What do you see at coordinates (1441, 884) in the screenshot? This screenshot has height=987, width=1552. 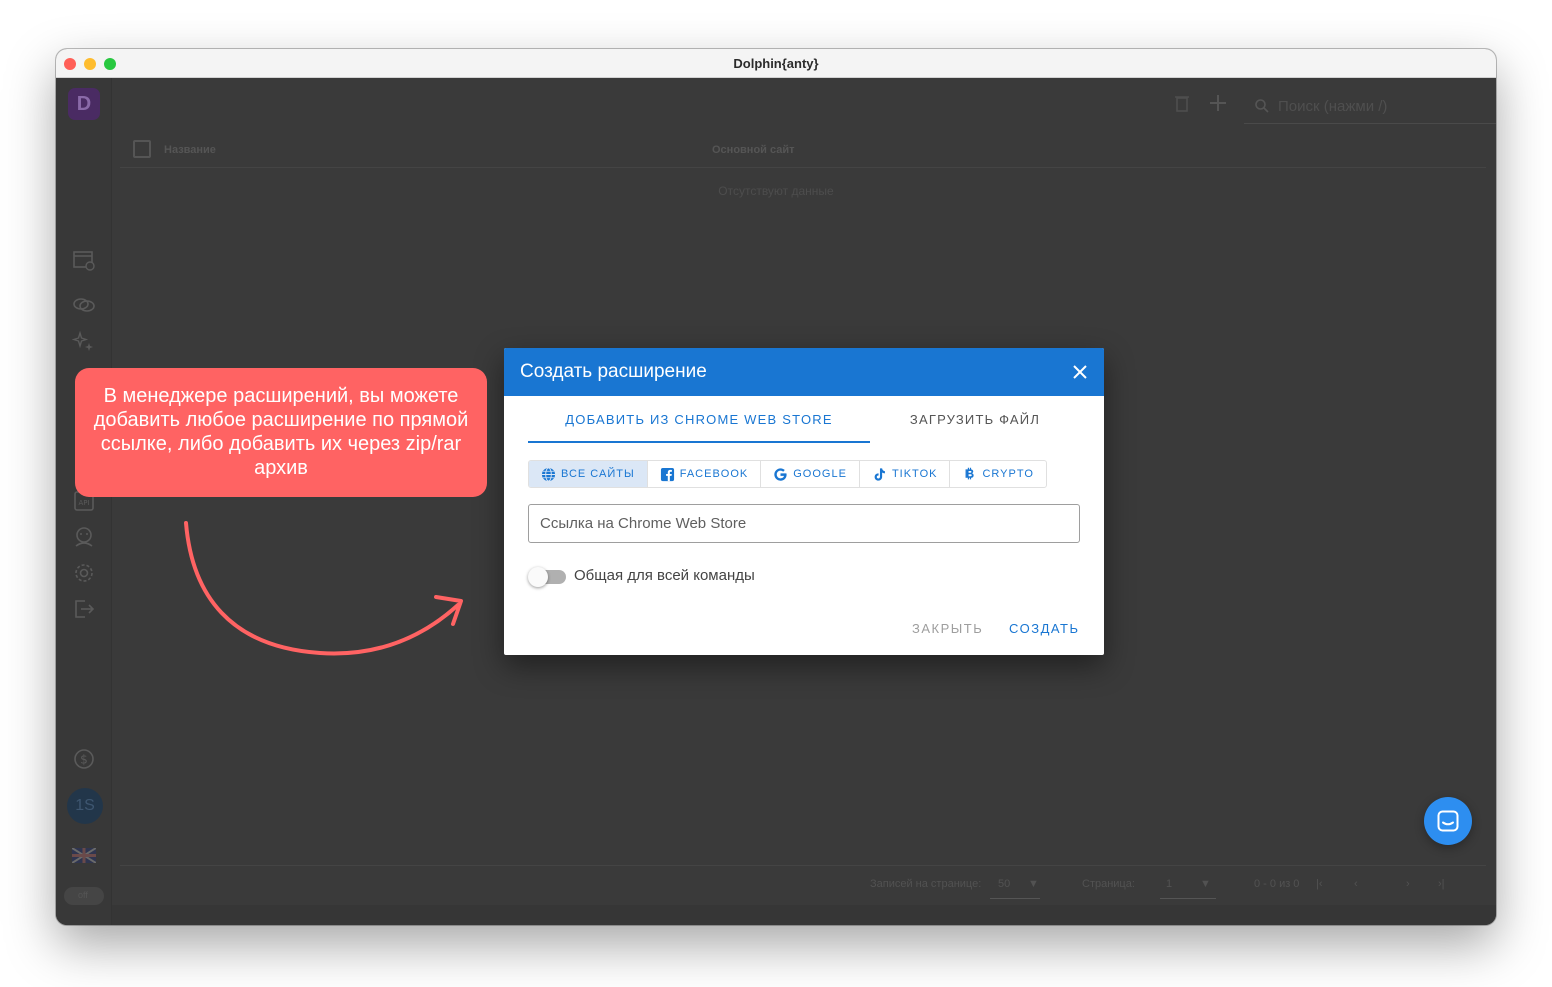 I see `last-page-icon: ›|` at bounding box center [1441, 884].